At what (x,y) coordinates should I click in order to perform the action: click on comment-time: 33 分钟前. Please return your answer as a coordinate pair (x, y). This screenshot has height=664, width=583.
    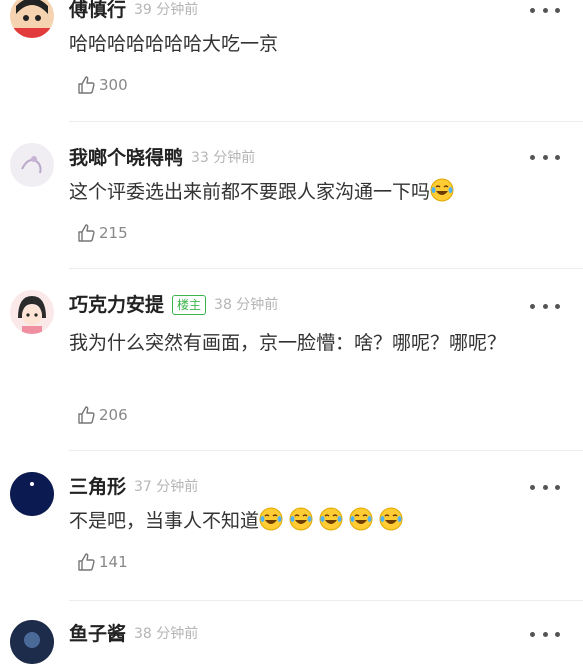
    Looking at the image, I should click on (223, 158).